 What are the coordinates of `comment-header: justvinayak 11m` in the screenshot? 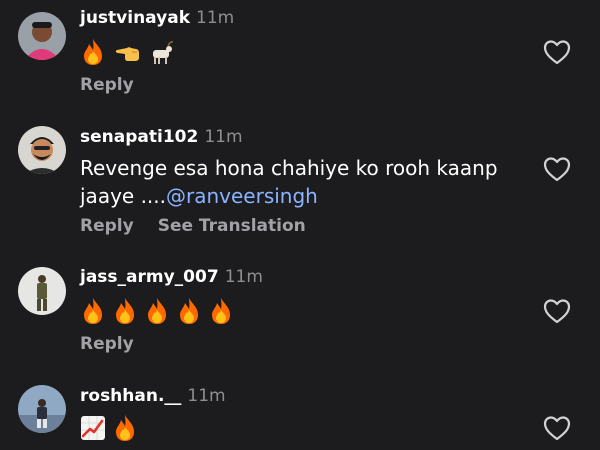 It's located at (157, 18).